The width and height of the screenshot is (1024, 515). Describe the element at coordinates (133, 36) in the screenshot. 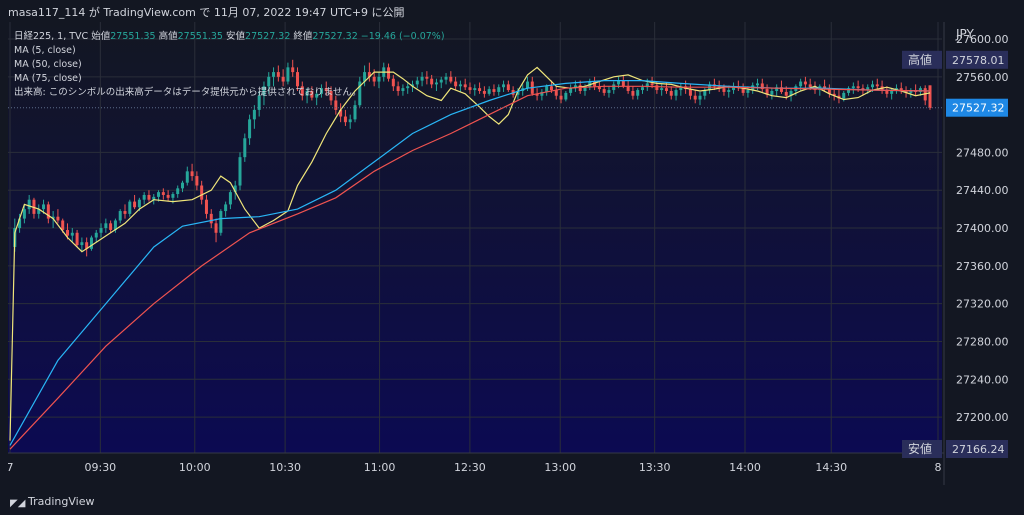

I see `legend-open-value: 27551.35` at that location.